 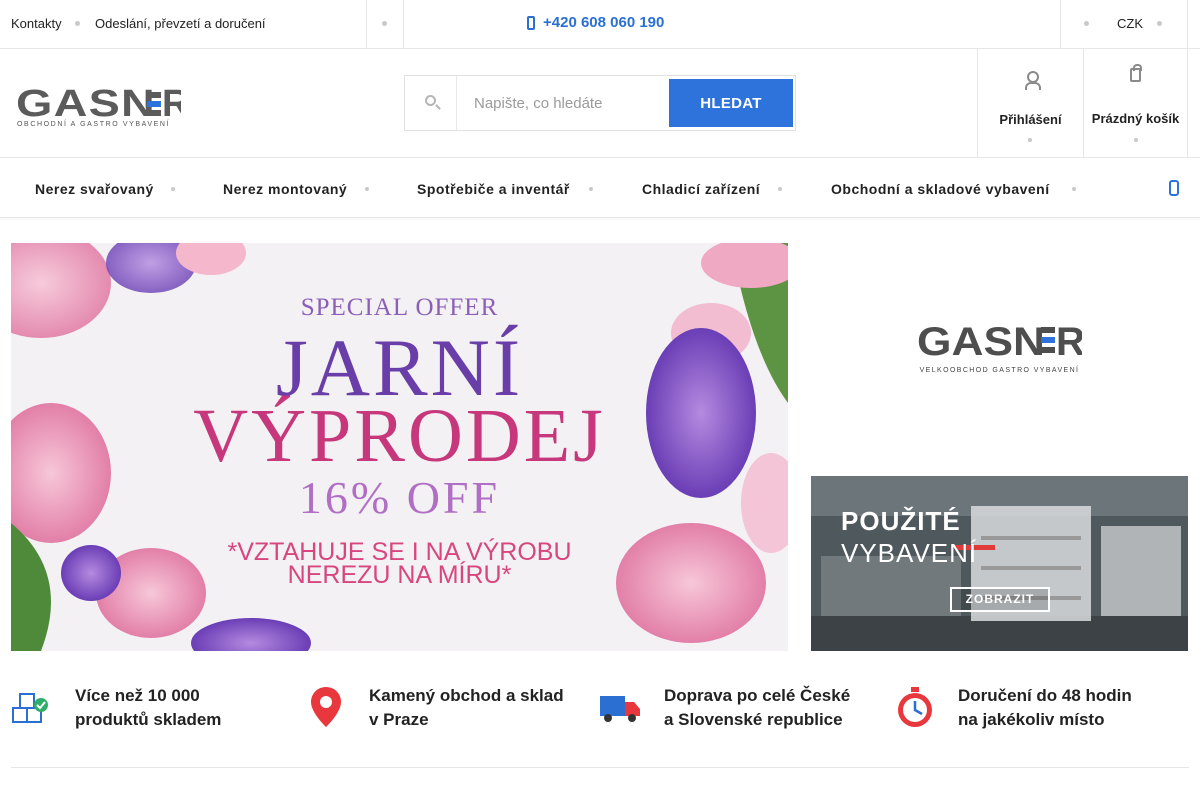 What do you see at coordinates (1030, 119) in the screenshot?
I see `login-label: Přihlášení` at bounding box center [1030, 119].